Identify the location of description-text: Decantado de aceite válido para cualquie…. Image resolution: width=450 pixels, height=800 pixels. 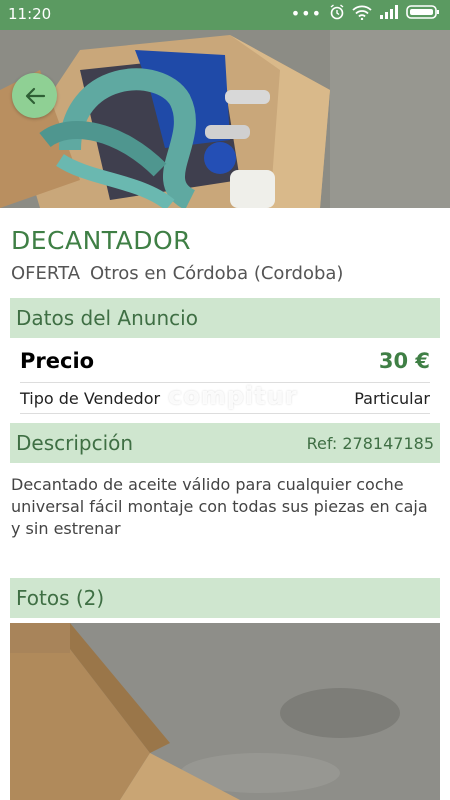
(219, 506).